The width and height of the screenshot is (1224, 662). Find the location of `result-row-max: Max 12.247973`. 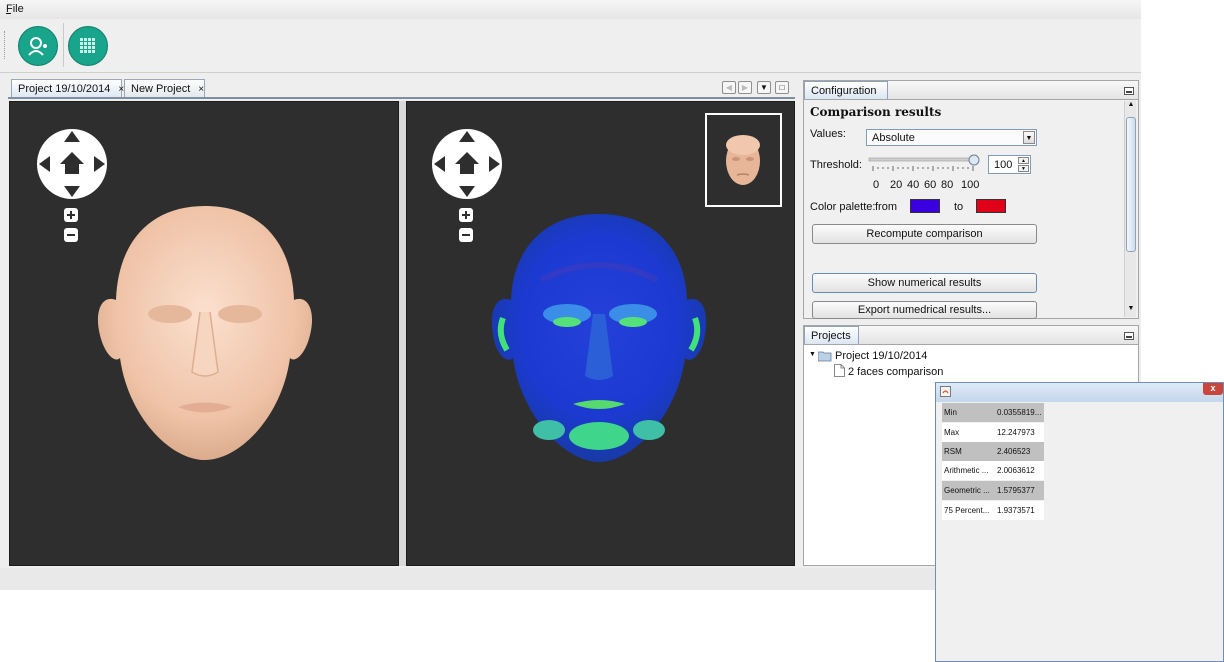

result-row-max: Max 12.247973 is located at coordinates (993, 432).